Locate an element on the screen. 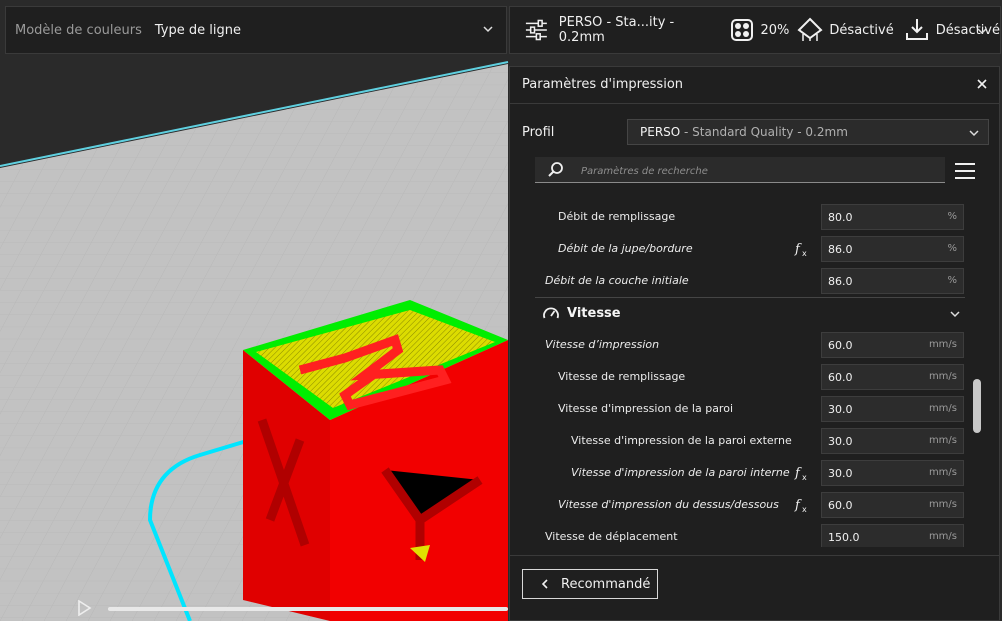  setting-name: Vitesse de déplacement is located at coordinates (611, 536).